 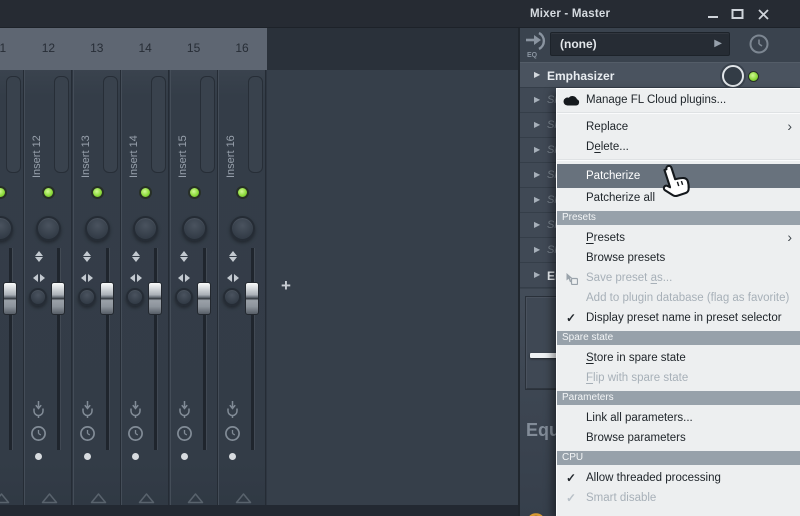 I want to click on channel-number: 15, so click(x=194, y=49).